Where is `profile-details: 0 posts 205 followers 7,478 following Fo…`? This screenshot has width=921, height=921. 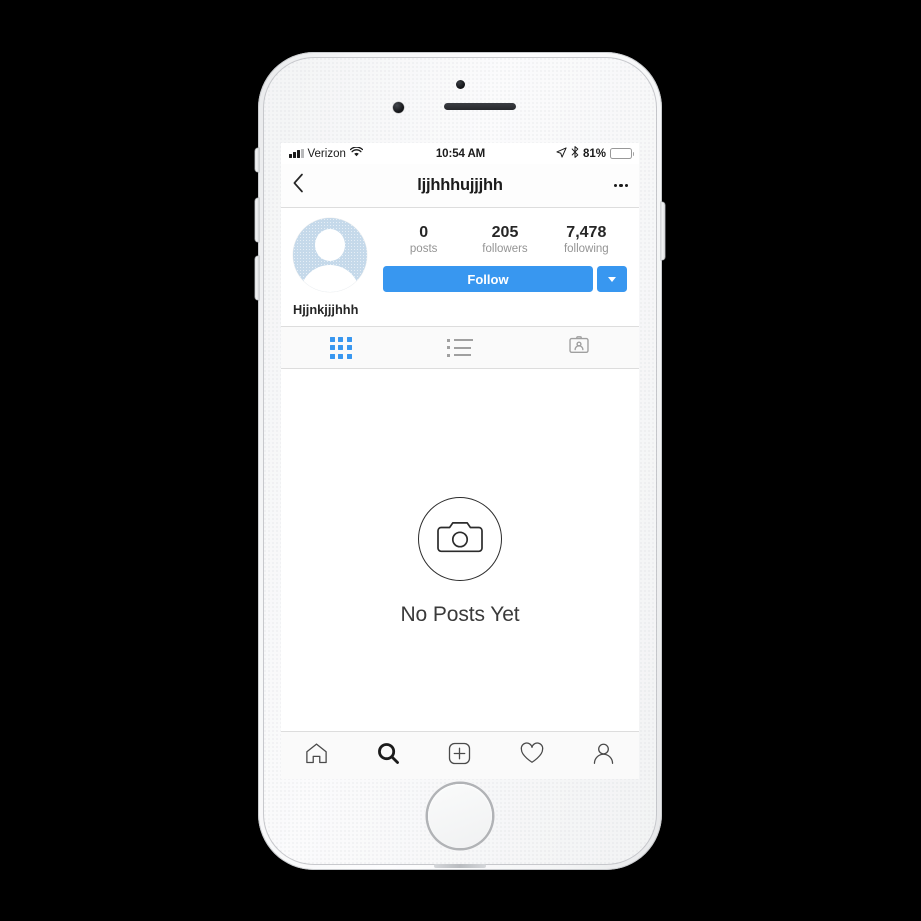 profile-details: 0 posts 205 followers 7,478 following Fo… is located at coordinates (497, 255).